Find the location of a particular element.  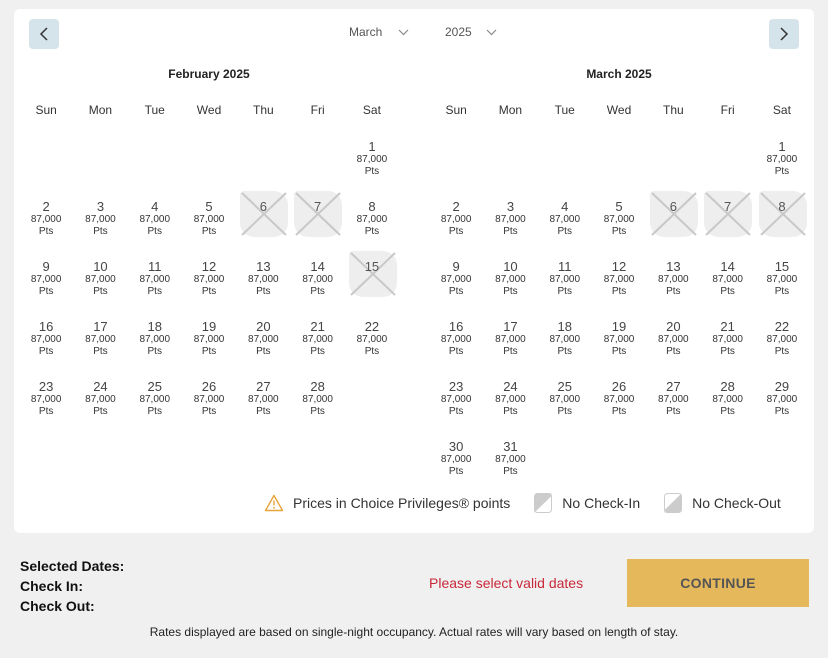

previous-month-button is located at coordinates (44, 34).